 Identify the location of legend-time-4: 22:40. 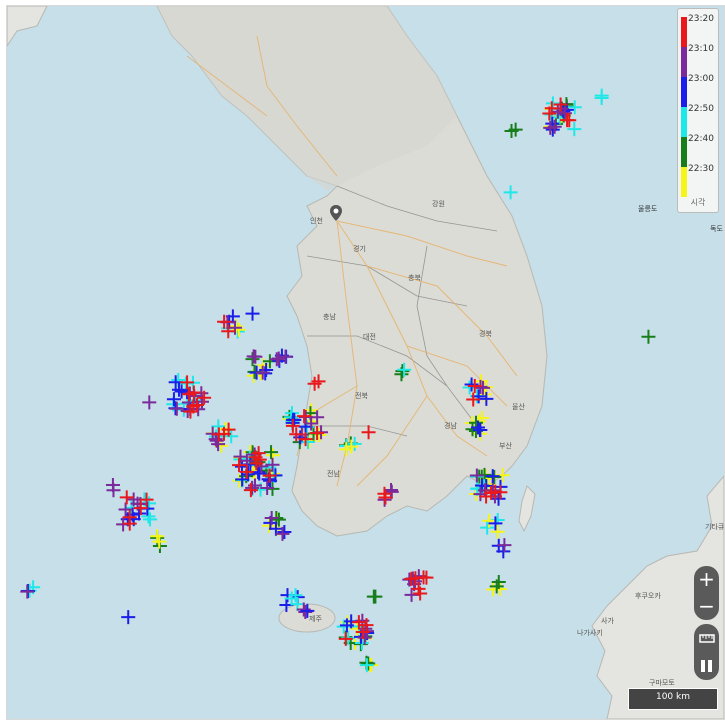
(701, 139).